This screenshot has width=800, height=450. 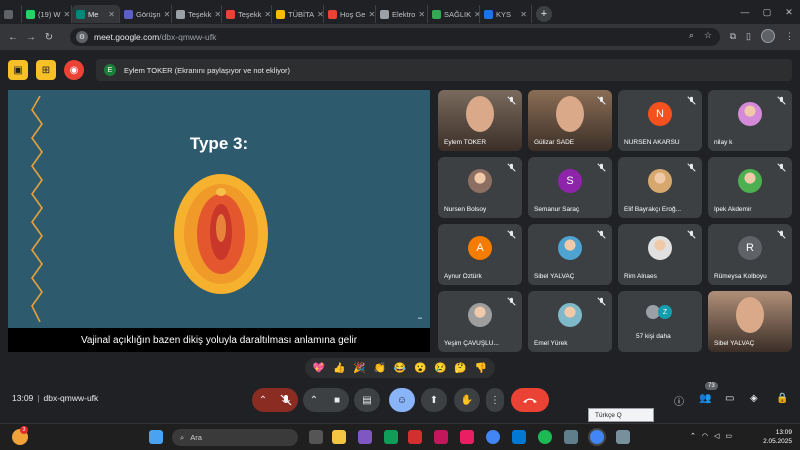 What do you see at coordinates (13, 37) in the screenshot?
I see `back-icon: ←` at bounding box center [13, 37].